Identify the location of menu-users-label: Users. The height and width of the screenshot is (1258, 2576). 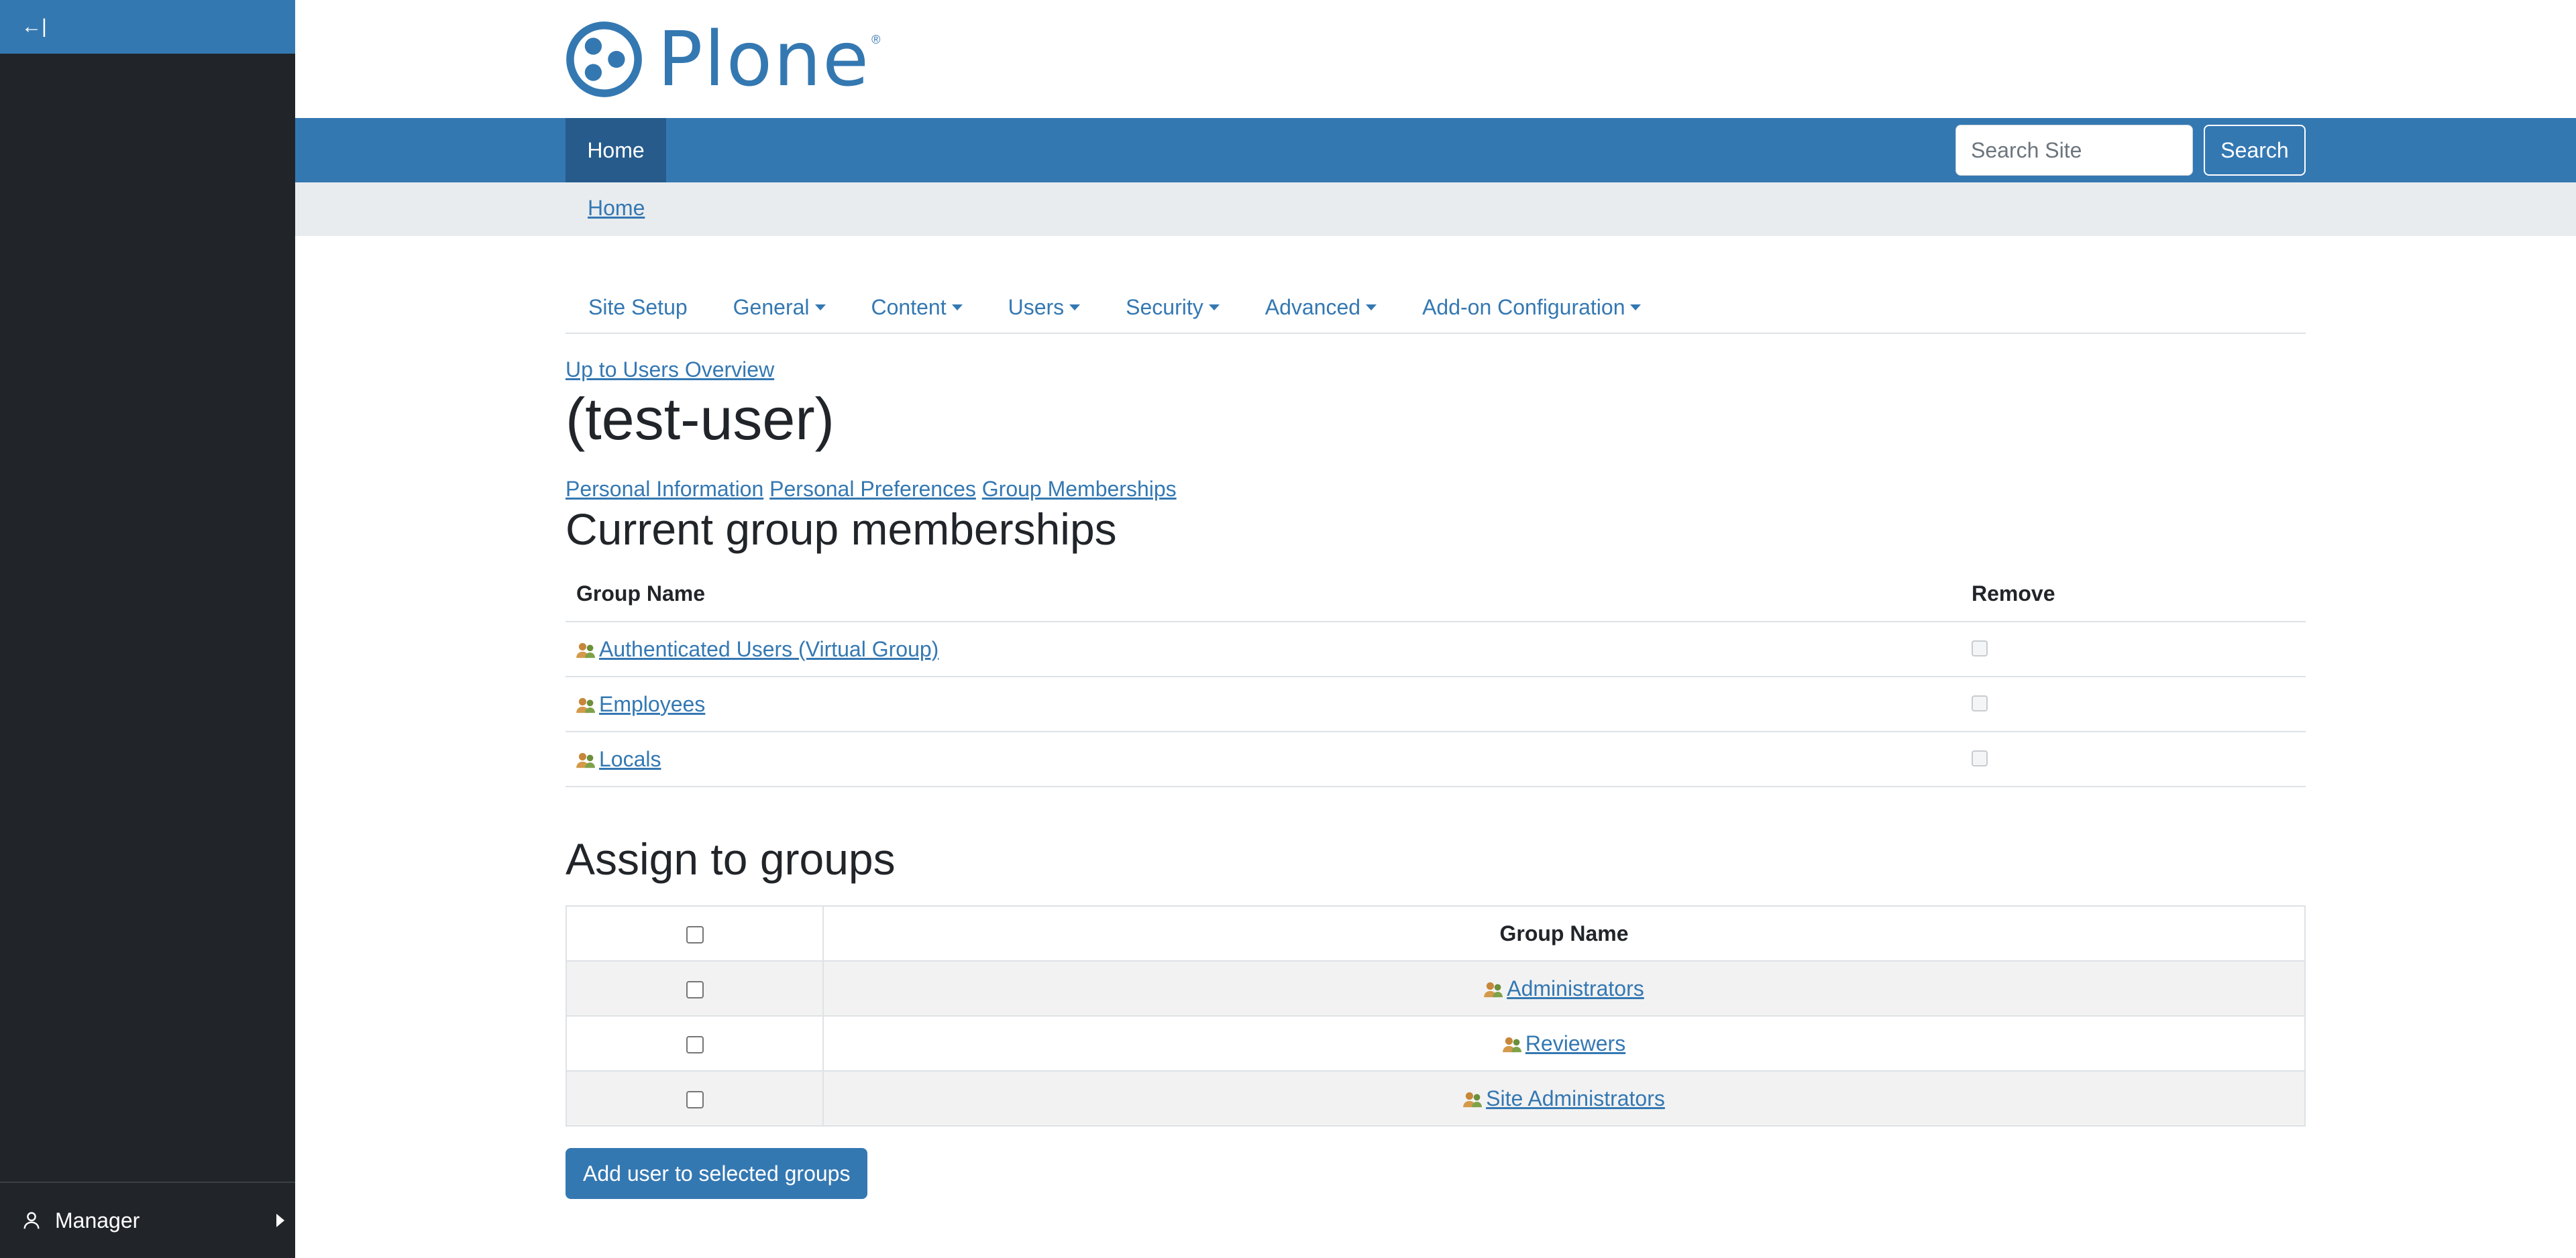
(1036, 307).